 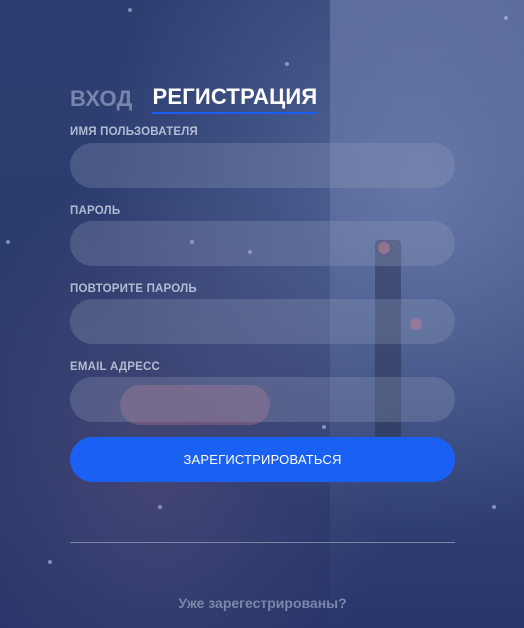 I want to click on email-label: EMAIL АДРЕСС, so click(x=115, y=367).